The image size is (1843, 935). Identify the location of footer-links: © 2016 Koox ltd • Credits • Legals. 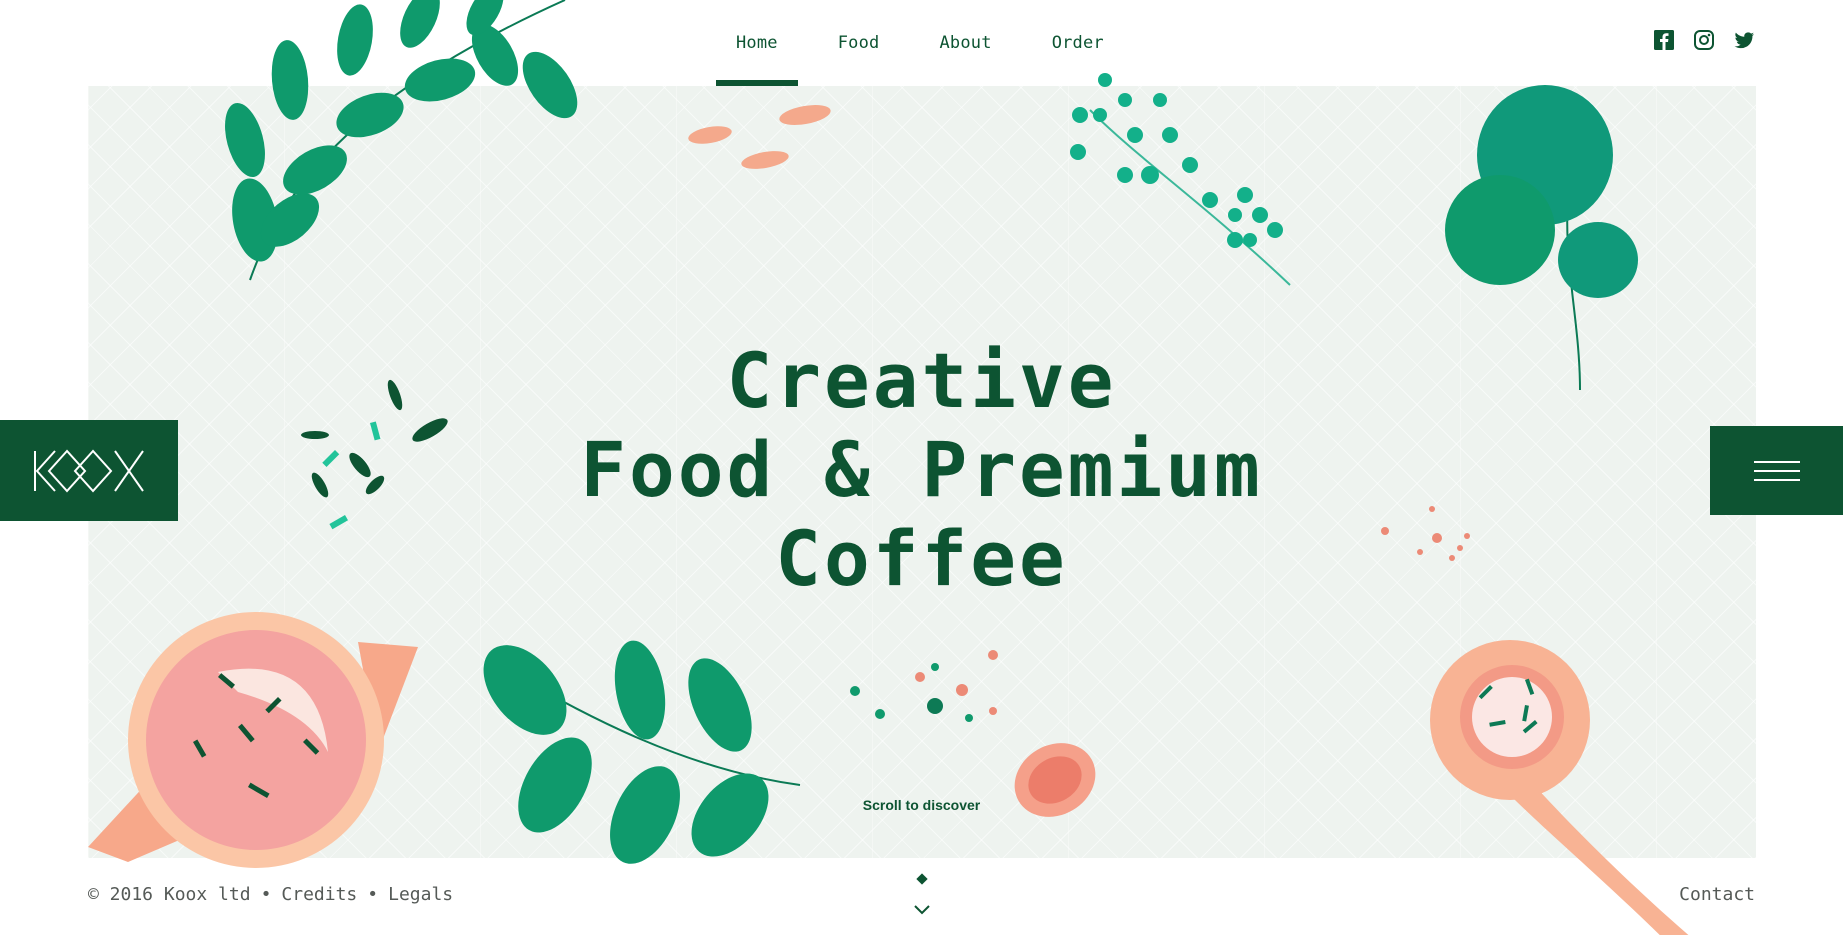
(270, 894).